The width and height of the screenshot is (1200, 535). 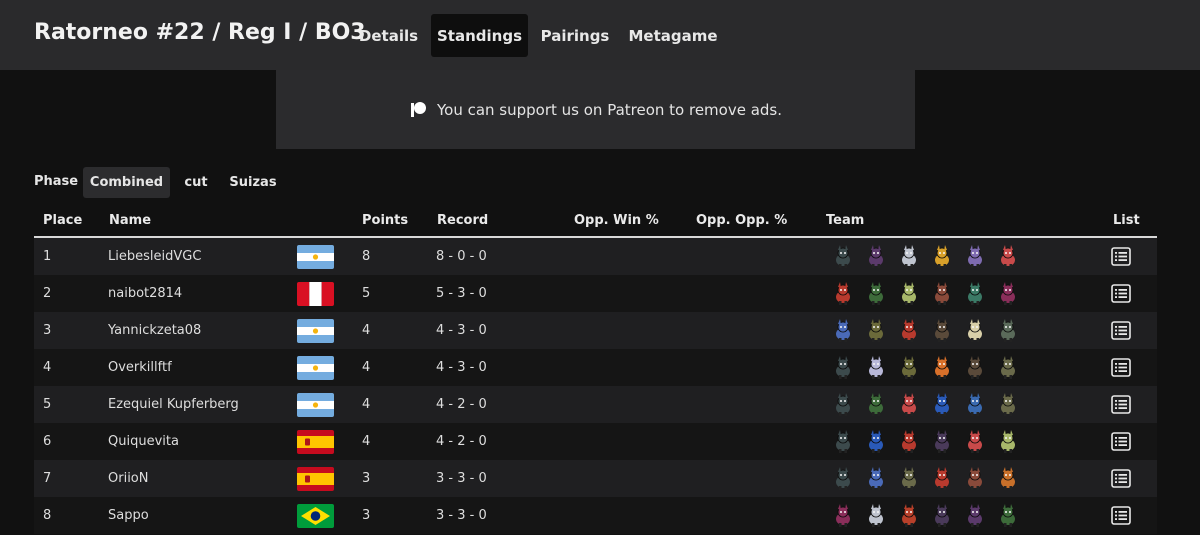 What do you see at coordinates (173, 404) in the screenshot?
I see `player-name: Ezequiel Kupferberg` at bounding box center [173, 404].